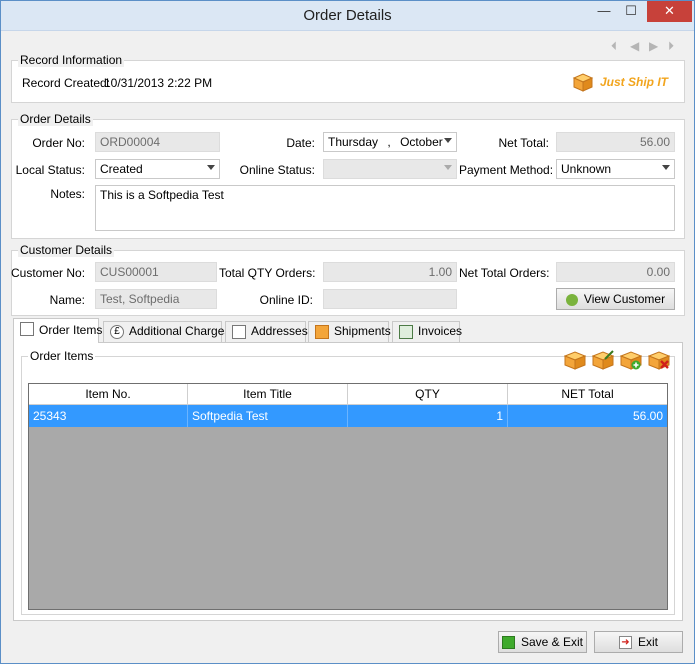 The height and width of the screenshot is (664, 695). Describe the element at coordinates (108, 416) in the screenshot. I see `cell-item-no: 25343` at that location.